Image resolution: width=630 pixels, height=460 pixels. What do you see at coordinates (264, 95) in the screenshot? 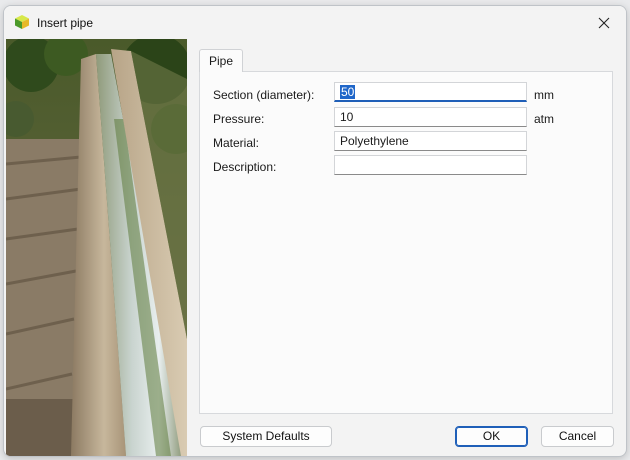
I see `section-label: Section (diameter):` at bounding box center [264, 95].